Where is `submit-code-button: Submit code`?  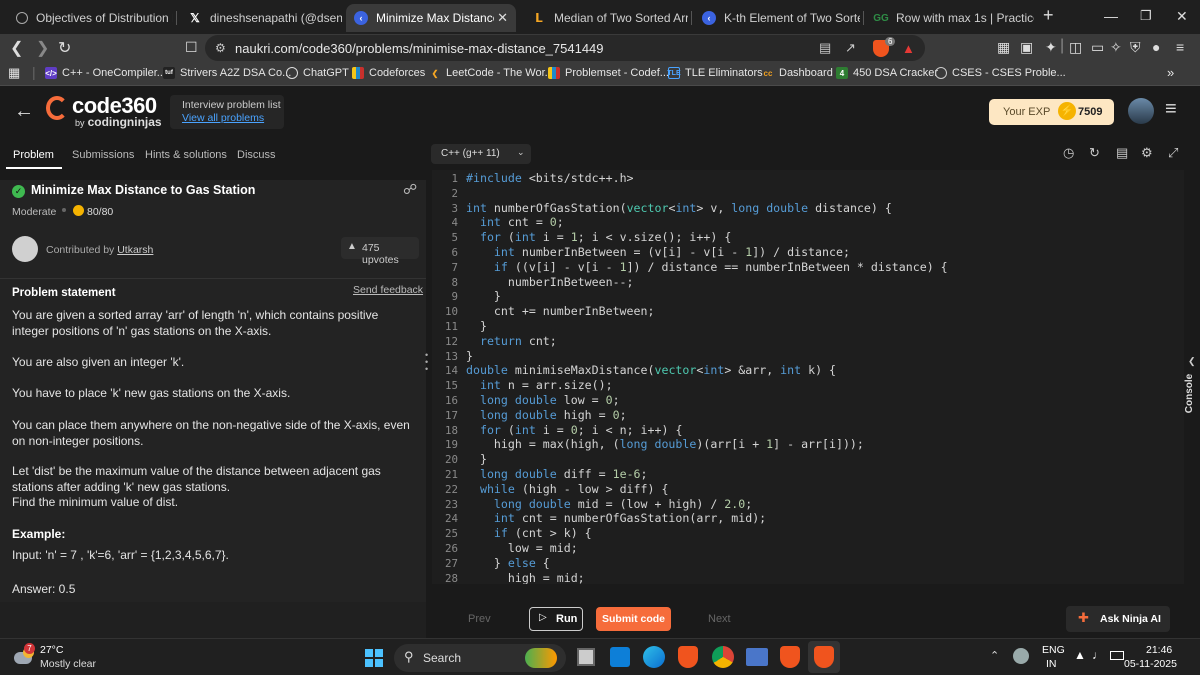
submit-code-button: Submit code is located at coordinates (633, 619).